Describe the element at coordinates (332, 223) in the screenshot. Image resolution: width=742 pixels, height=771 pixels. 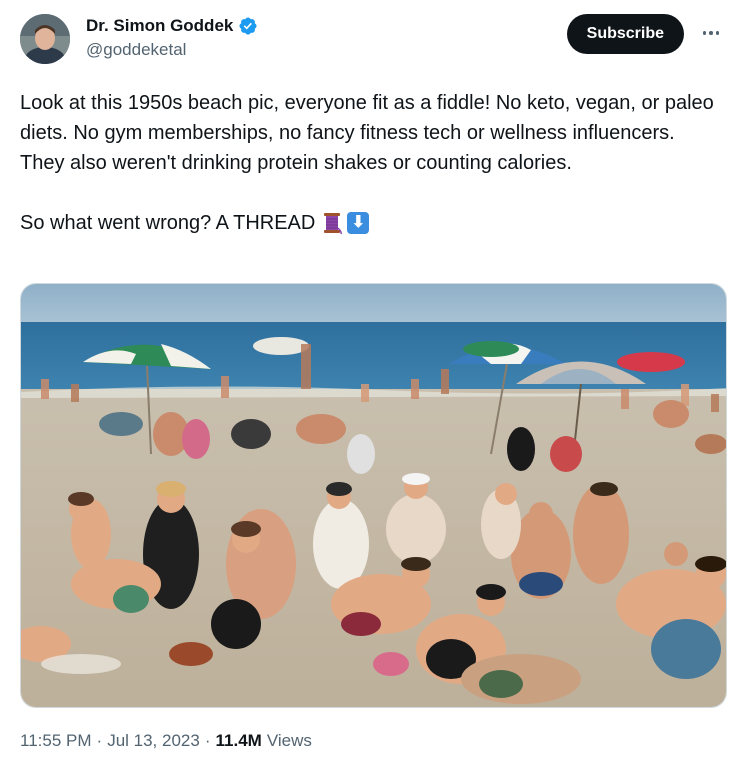
I see `thread-spool-emoji-icon` at that location.